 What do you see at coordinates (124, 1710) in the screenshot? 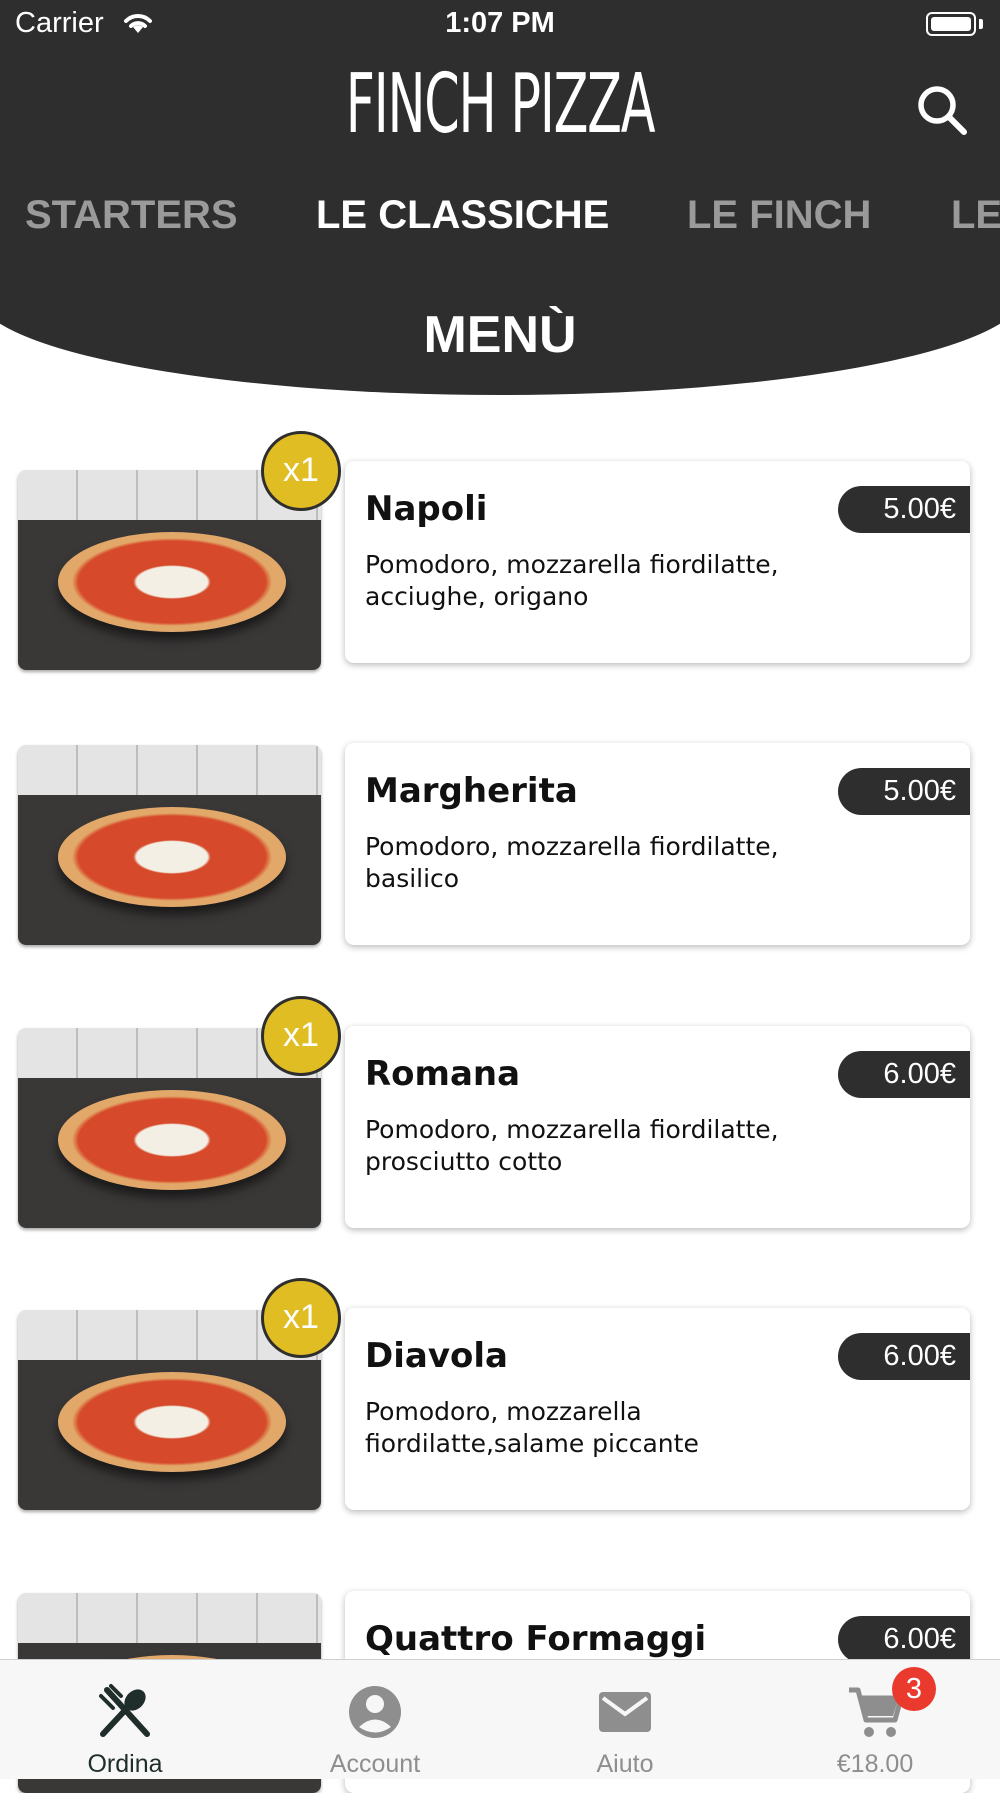
I see `fork-spoon-icon` at bounding box center [124, 1710].